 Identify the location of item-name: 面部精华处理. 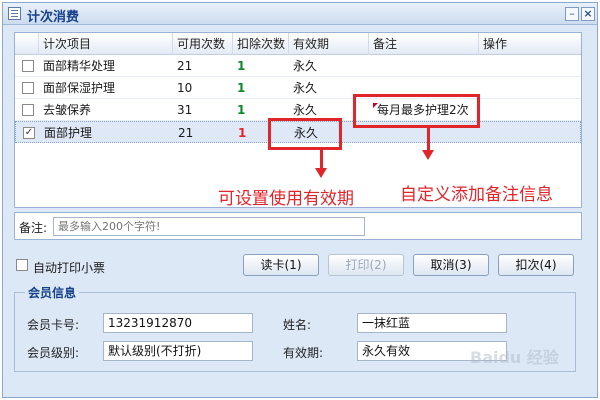
(79, 66).